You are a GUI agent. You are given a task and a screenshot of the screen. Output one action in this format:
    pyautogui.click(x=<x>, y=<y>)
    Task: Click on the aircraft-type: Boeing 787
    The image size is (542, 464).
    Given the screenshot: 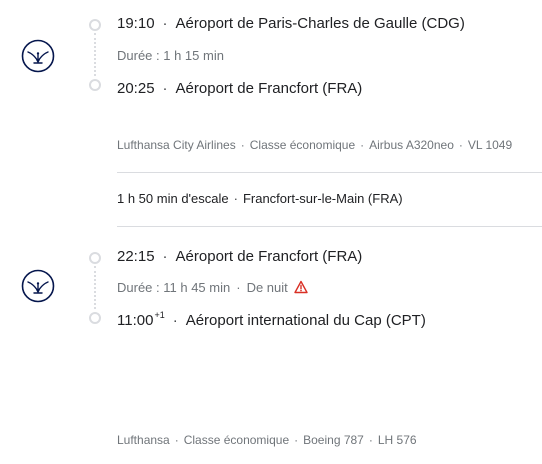 What is the action you would take?
    pyautogui.click(x=333, y=440)
    